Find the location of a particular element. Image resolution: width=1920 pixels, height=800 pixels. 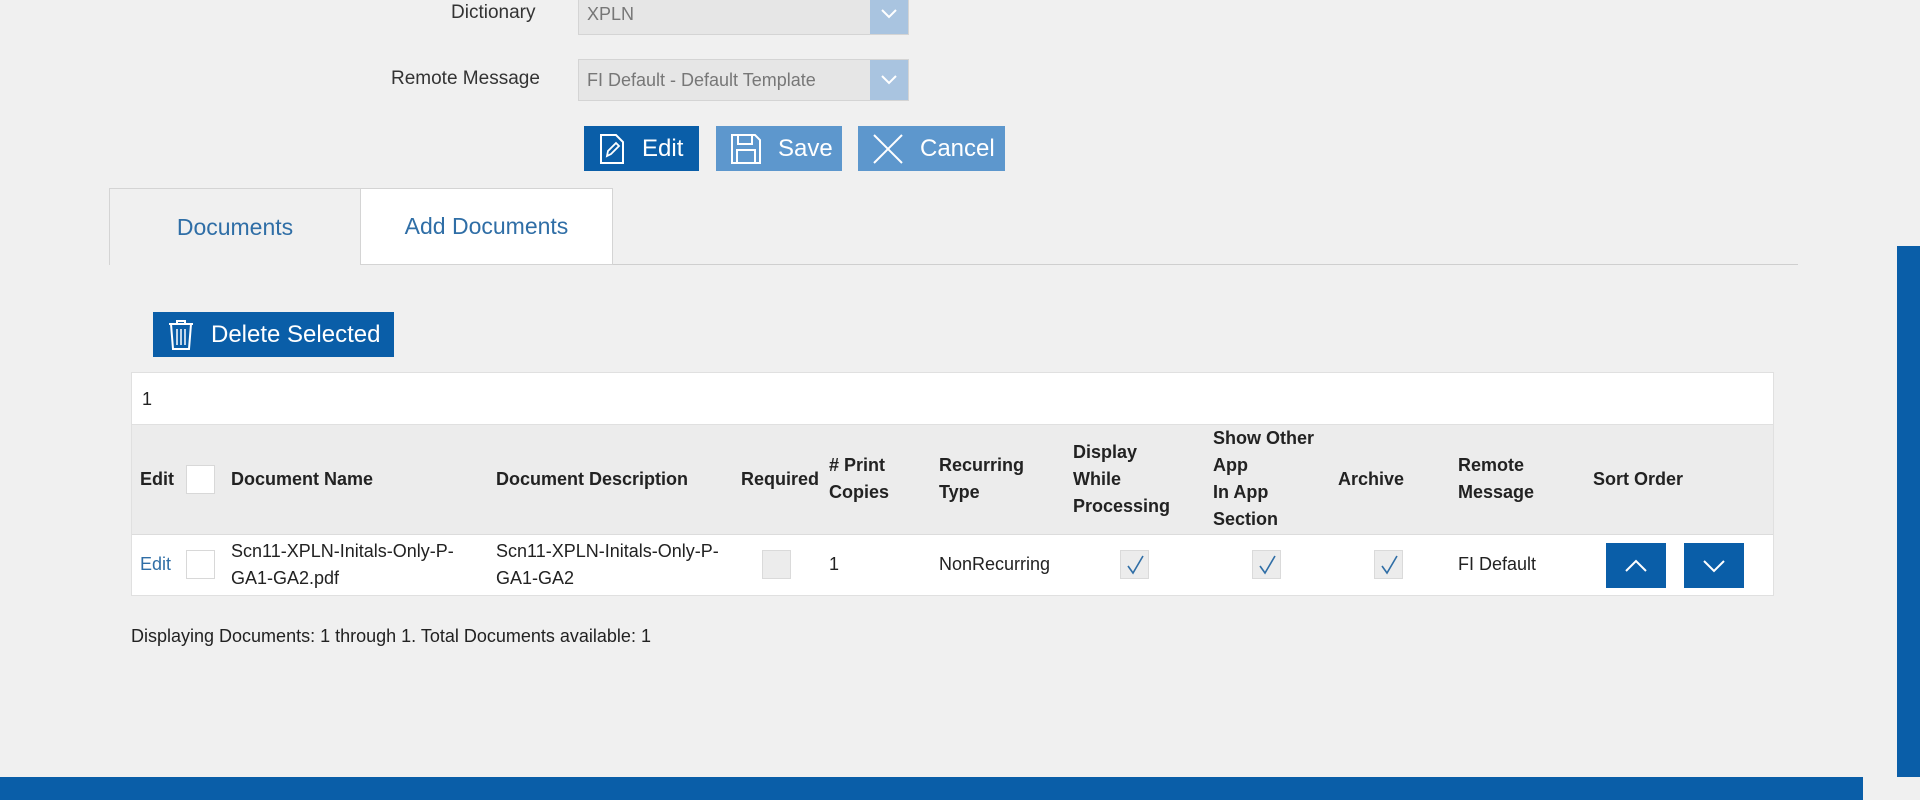

edit-button: Edit is located at coordinates (641, 148).